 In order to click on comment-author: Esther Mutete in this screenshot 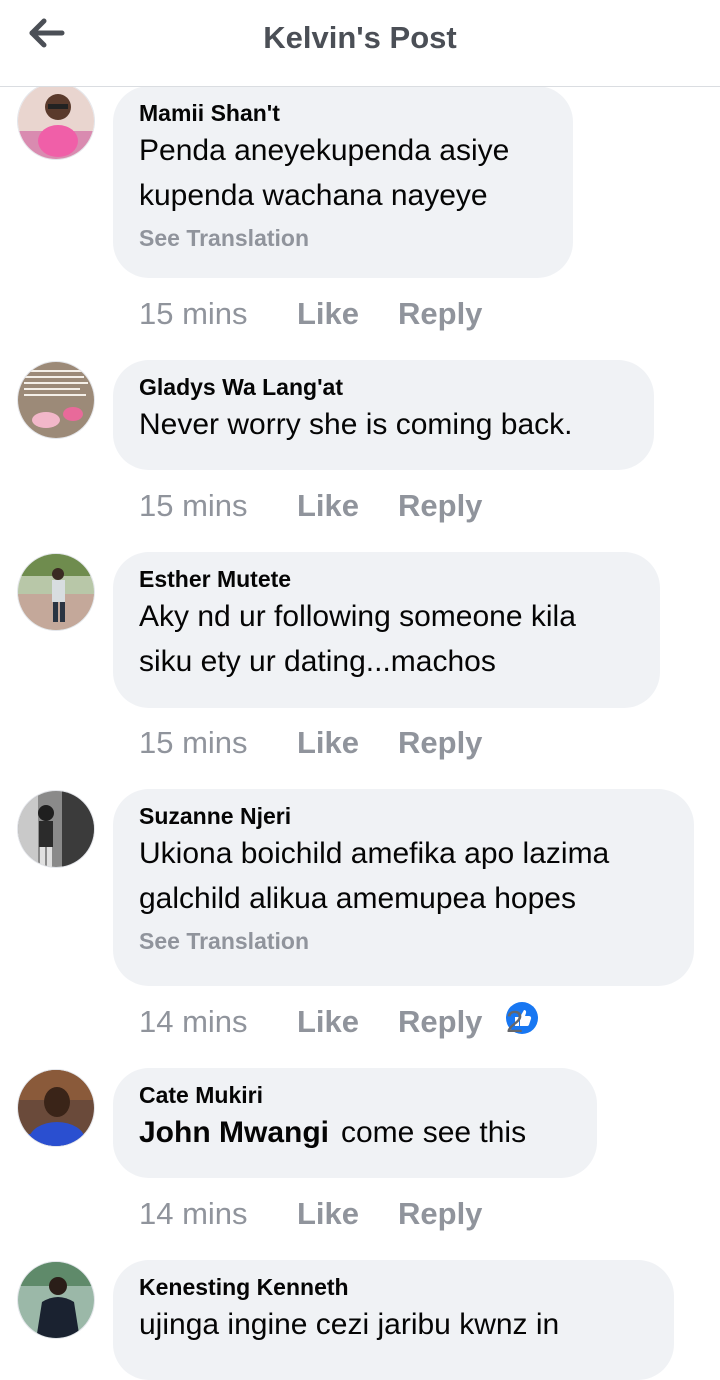, I will do `click(386, 579)`.